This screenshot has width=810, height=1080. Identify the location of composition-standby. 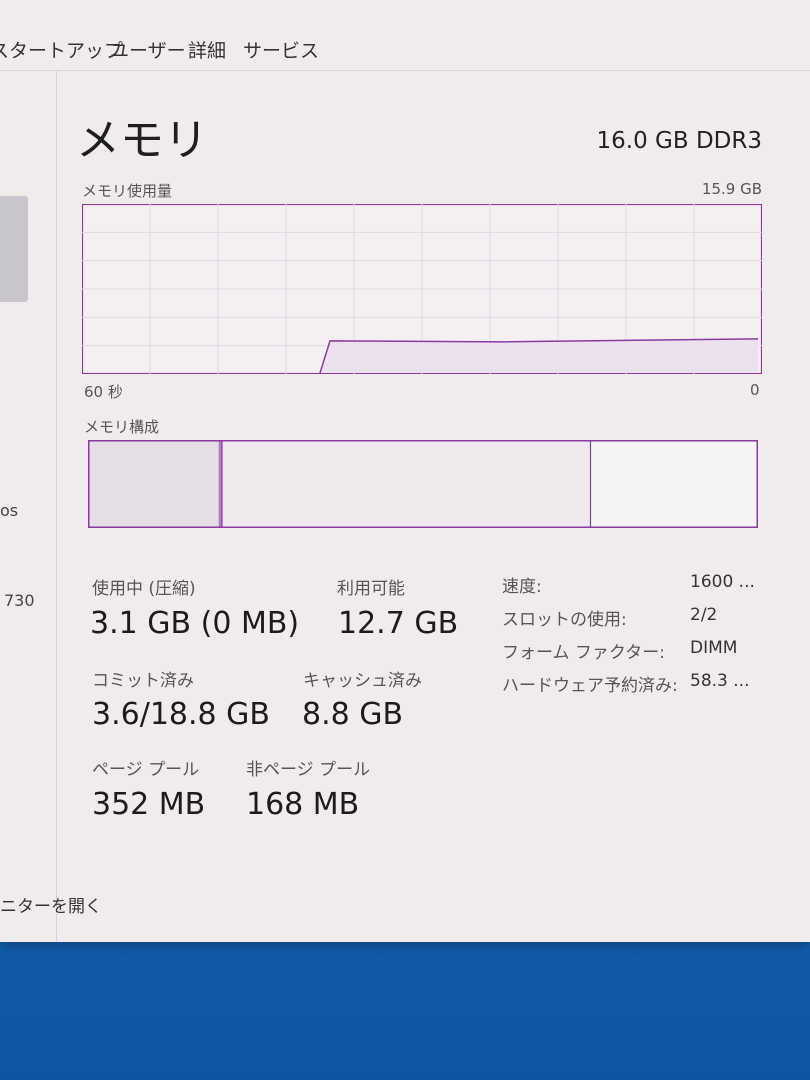
(406, 484).